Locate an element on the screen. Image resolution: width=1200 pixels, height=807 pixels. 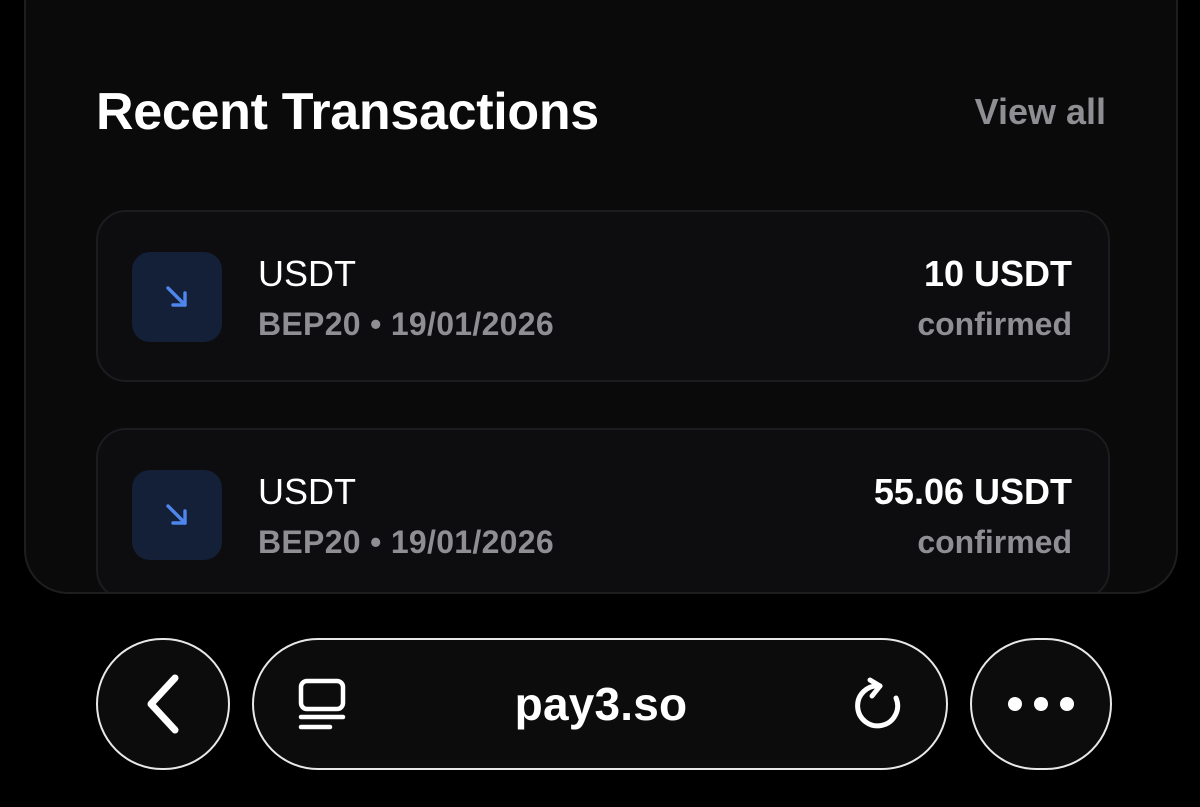
transaction-amount: 10 USDT is located at coordinates (997, 273).